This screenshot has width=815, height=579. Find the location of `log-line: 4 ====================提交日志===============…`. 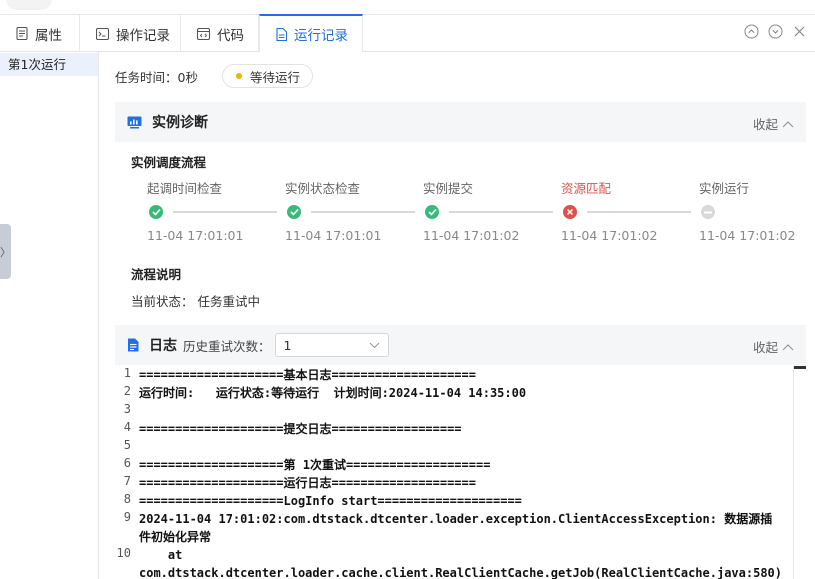

log-line: 4 ====================提交日志===============… is located at coordinates (453, 429).